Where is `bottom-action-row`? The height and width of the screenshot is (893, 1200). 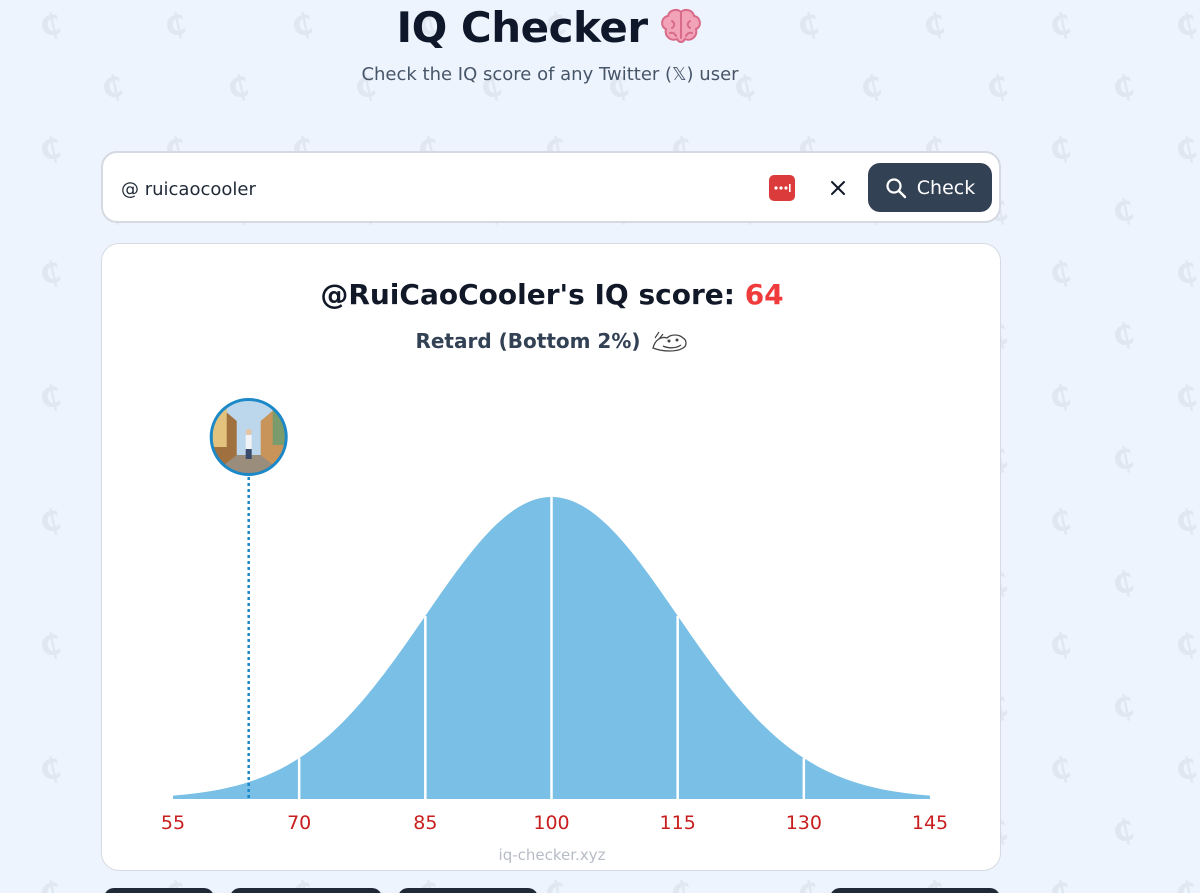 bottom-action-row is located at coordinates (600, 888).